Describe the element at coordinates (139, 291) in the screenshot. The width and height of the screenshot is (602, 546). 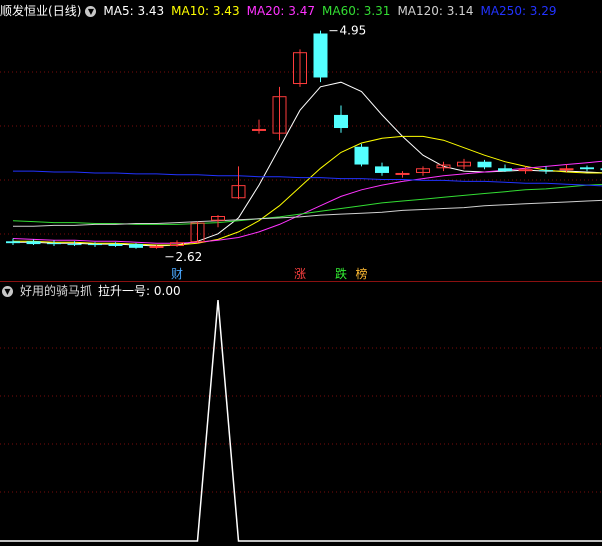
I see `indicator-value: 拉升一号: 0.00` at that location.